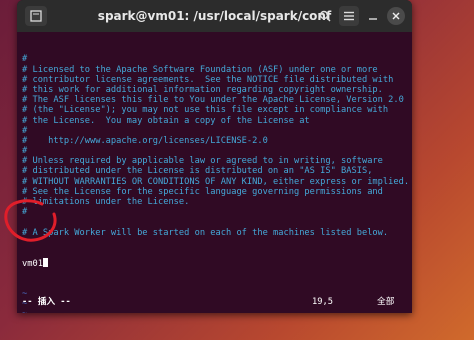  Describe the element at coordinates (214, 222) in the screenshot. I see `file-line` at that location.